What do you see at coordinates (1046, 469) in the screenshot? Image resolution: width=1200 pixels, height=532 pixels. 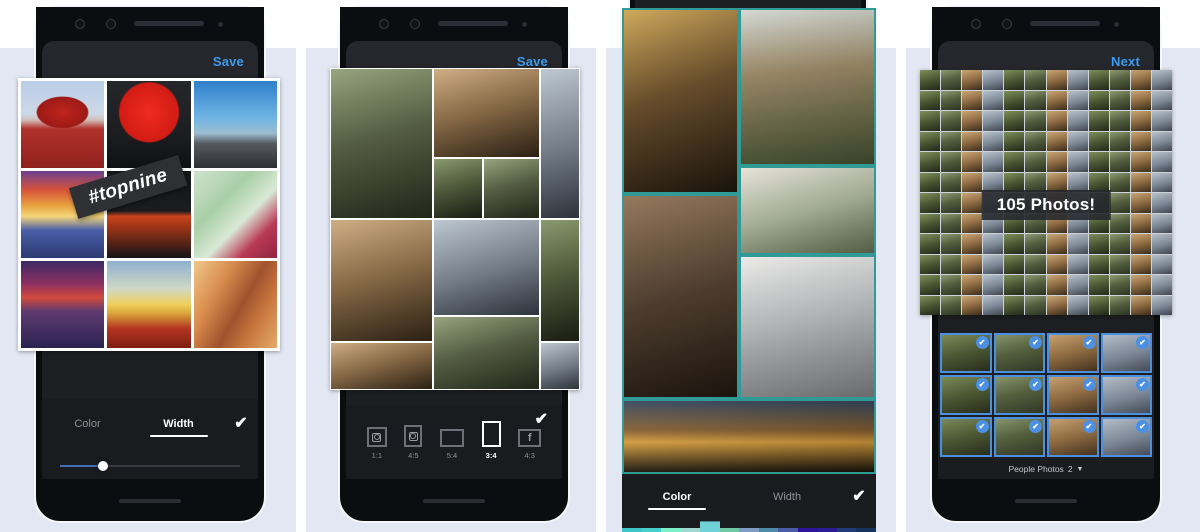 I see `album-selector: People Photos 2 ▼` at bounding box center [1046, 469].